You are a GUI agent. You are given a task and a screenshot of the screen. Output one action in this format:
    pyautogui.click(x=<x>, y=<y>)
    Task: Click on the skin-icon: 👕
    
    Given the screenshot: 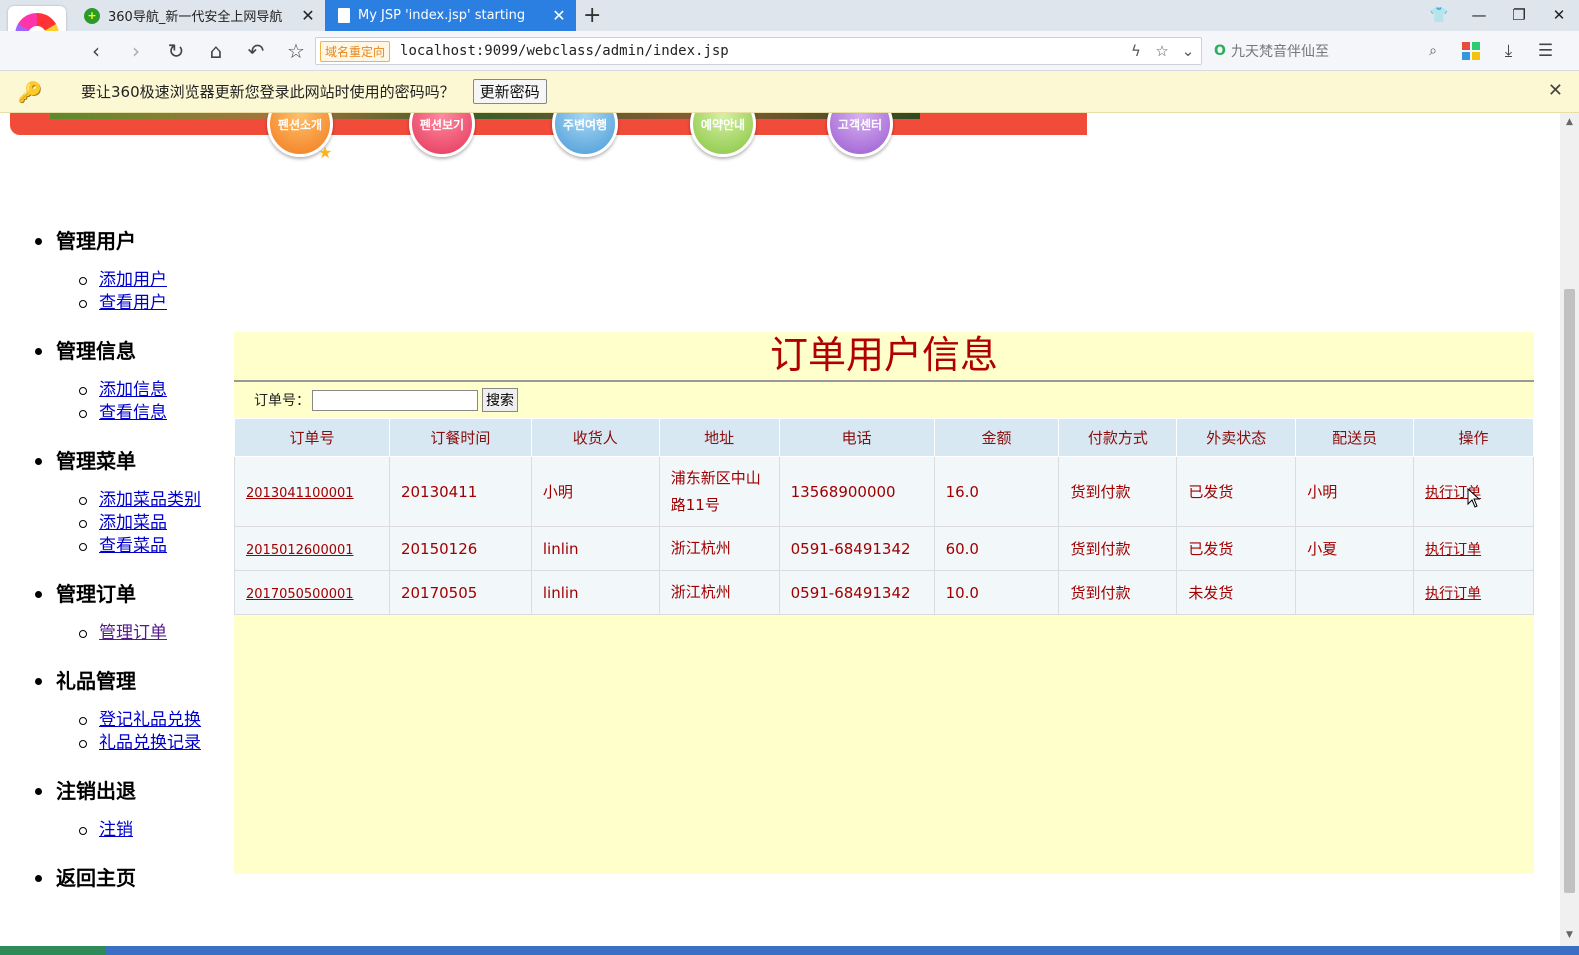 What is the action you would take?
    pyautogui.click(x=1439, y=15)
    